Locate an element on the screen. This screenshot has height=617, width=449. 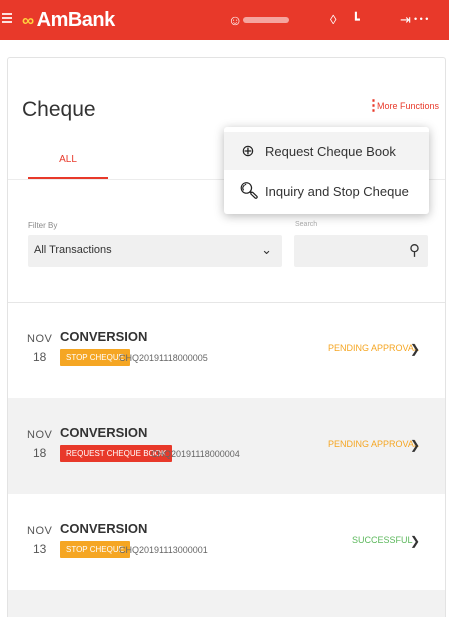
menu-item-label: Inquiry and Stop Cheque is located at coordinates (337, 191).